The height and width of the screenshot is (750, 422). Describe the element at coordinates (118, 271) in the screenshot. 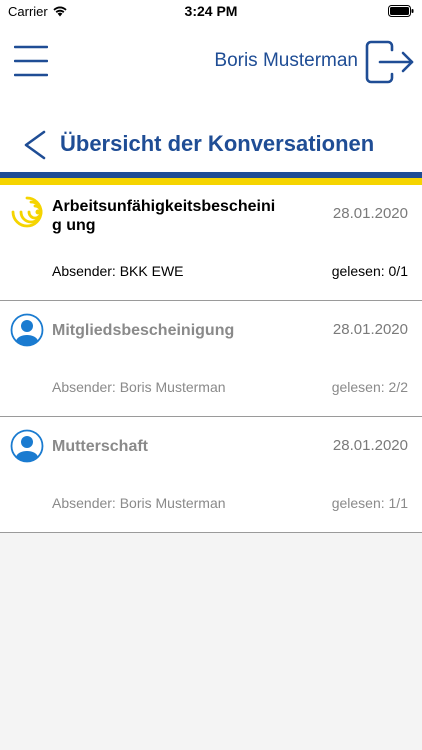

I see `conversation-sender: Absender: BKK EWE` at that location.